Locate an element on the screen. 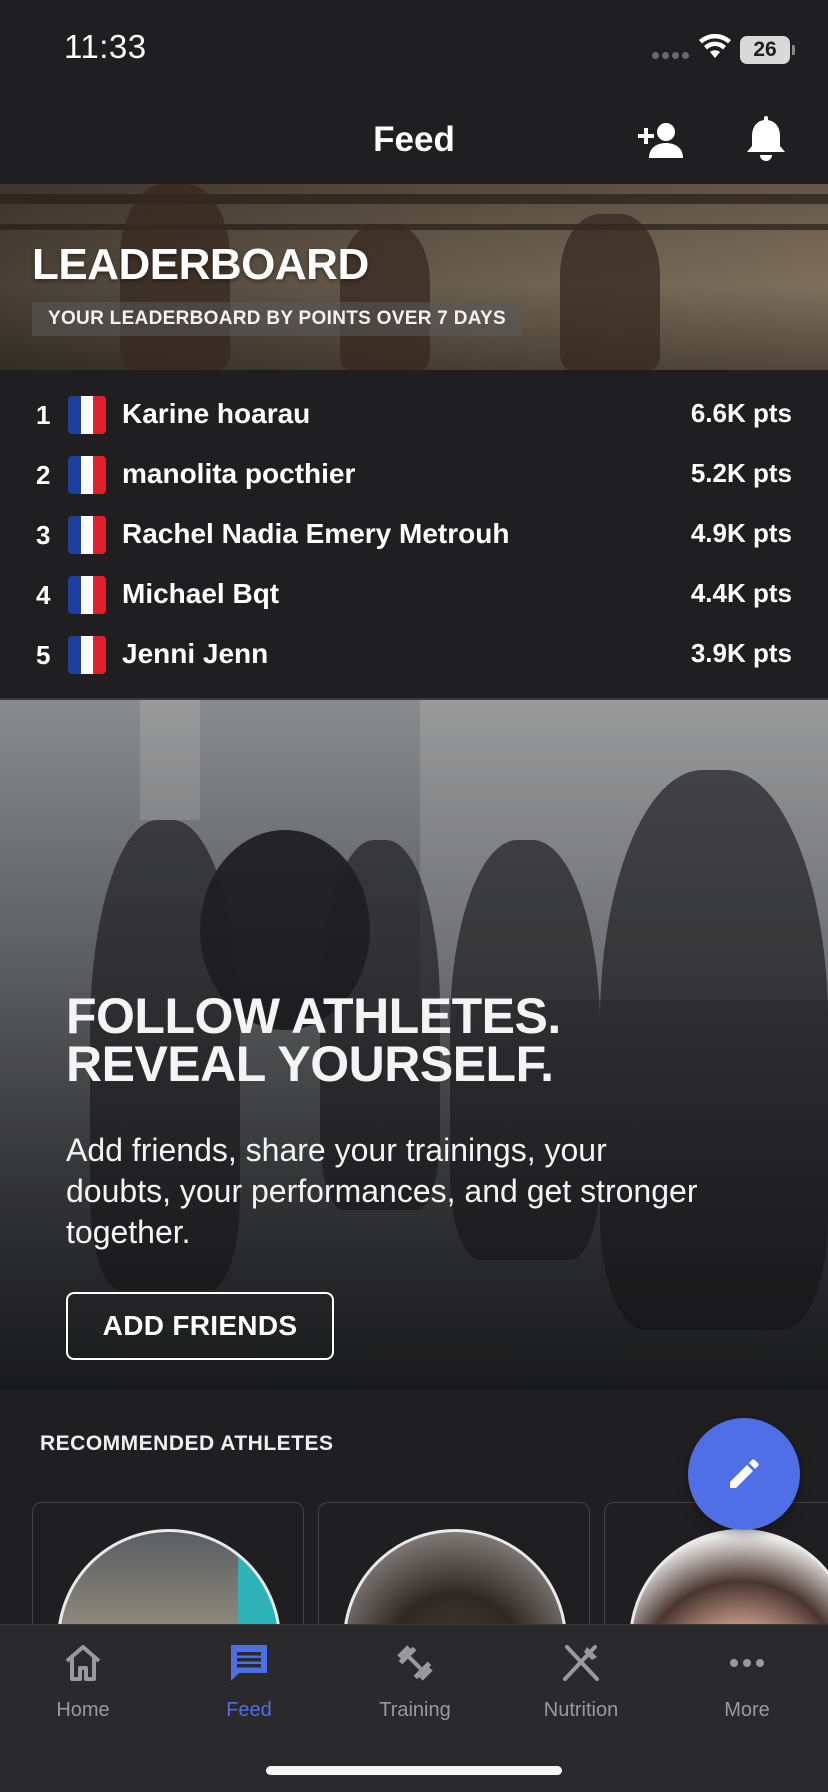  banner-beam is located at coordinates (414, 199).